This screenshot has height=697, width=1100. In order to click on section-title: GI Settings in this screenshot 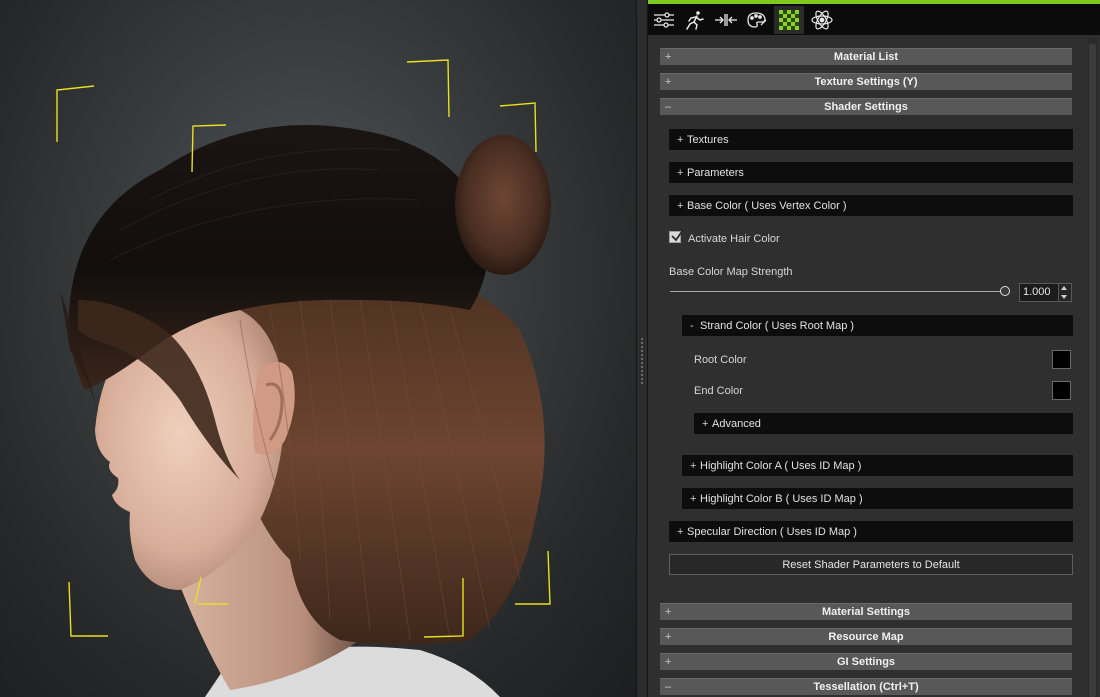, I will do `click(866, 662)`.